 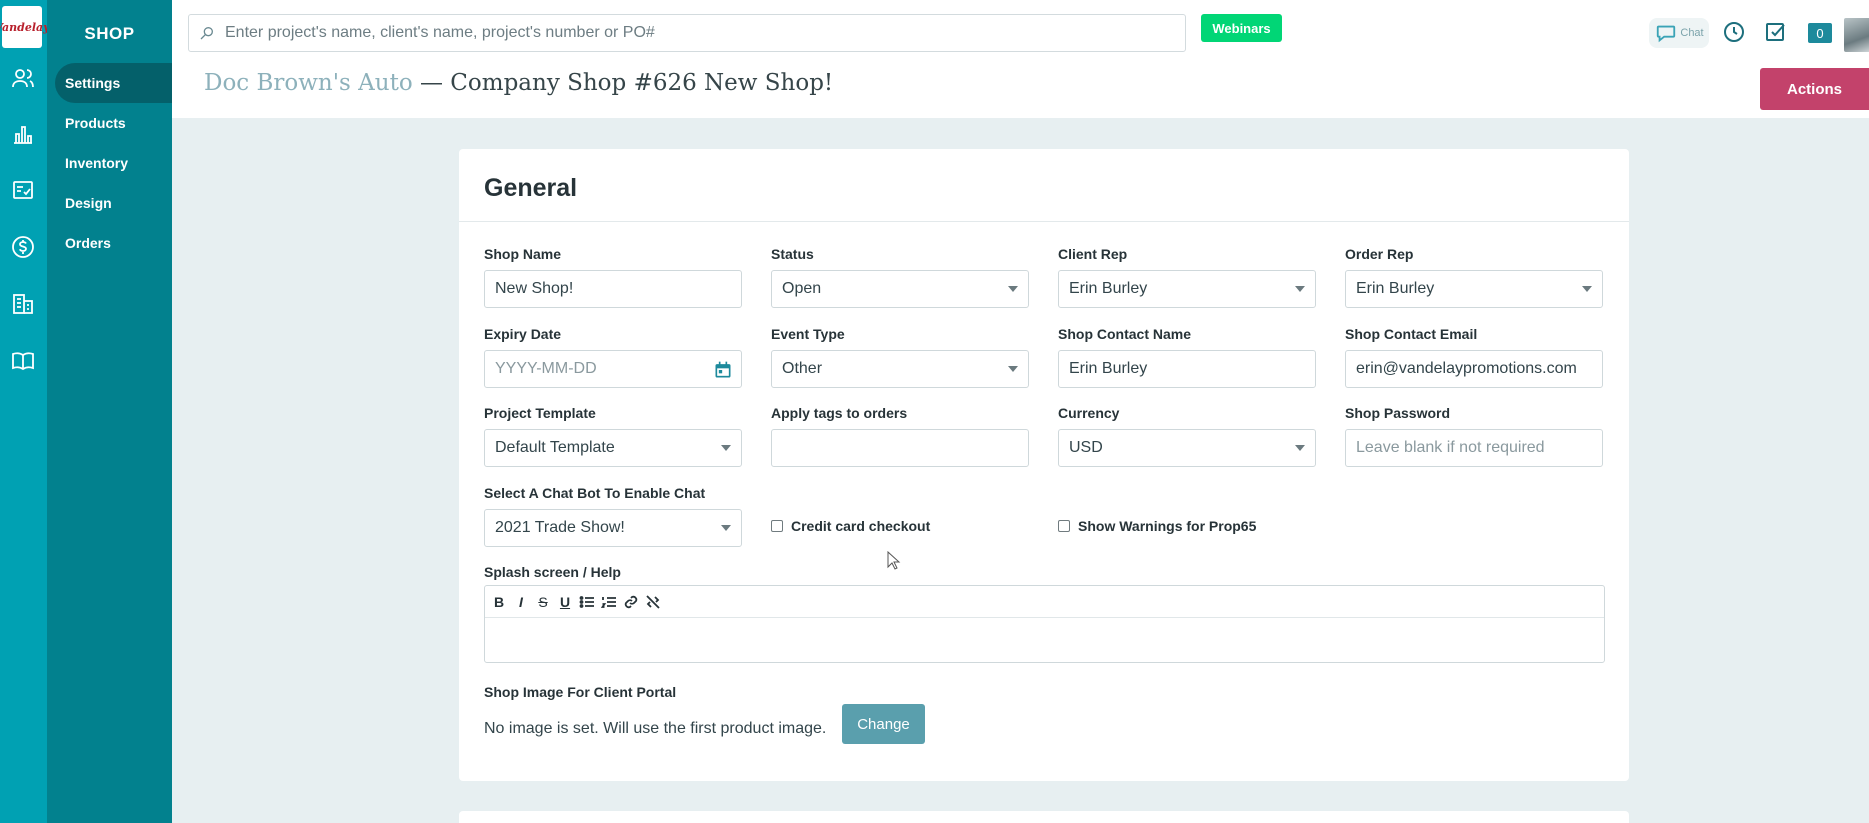 I want to click on unlink-icon, so click(x=653, y=602).